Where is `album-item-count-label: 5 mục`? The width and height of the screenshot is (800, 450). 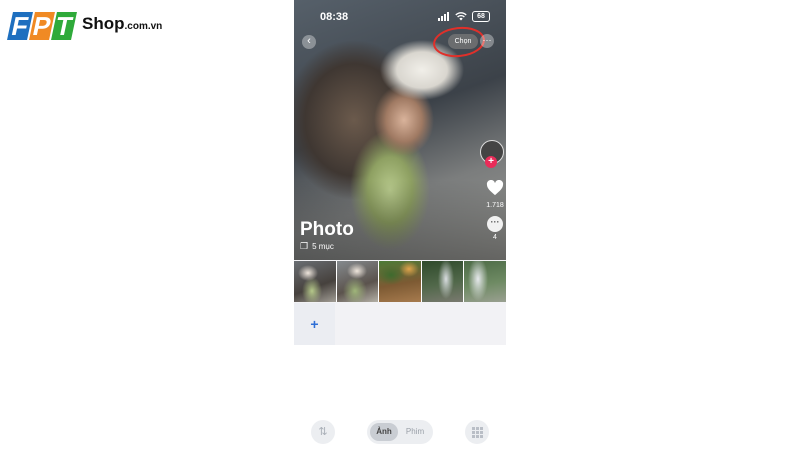
album-item-count-label: 5 mục is located at coordinates (323, 246).